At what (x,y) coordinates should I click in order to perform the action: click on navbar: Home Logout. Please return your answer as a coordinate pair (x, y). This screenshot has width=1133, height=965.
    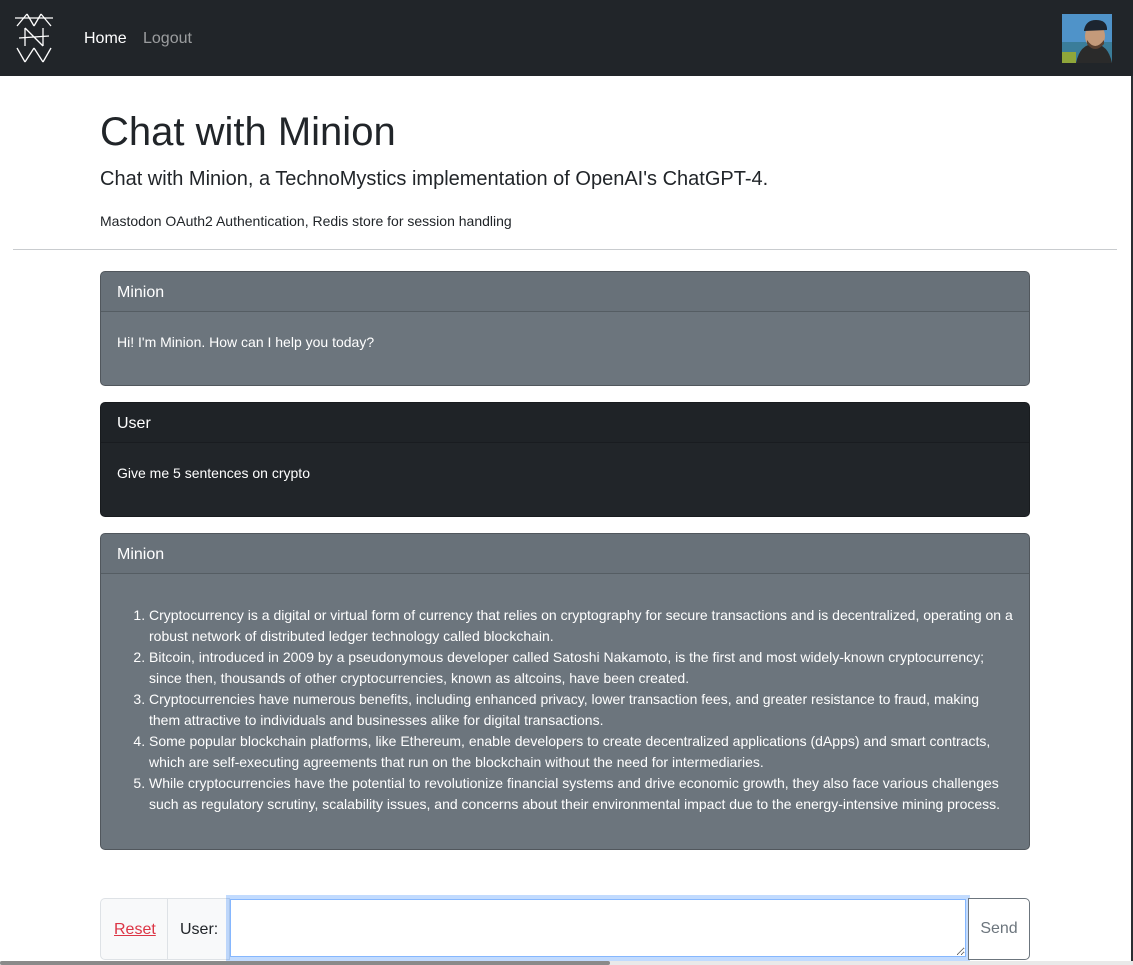
    Looking at the image, I should click on (566, 38).